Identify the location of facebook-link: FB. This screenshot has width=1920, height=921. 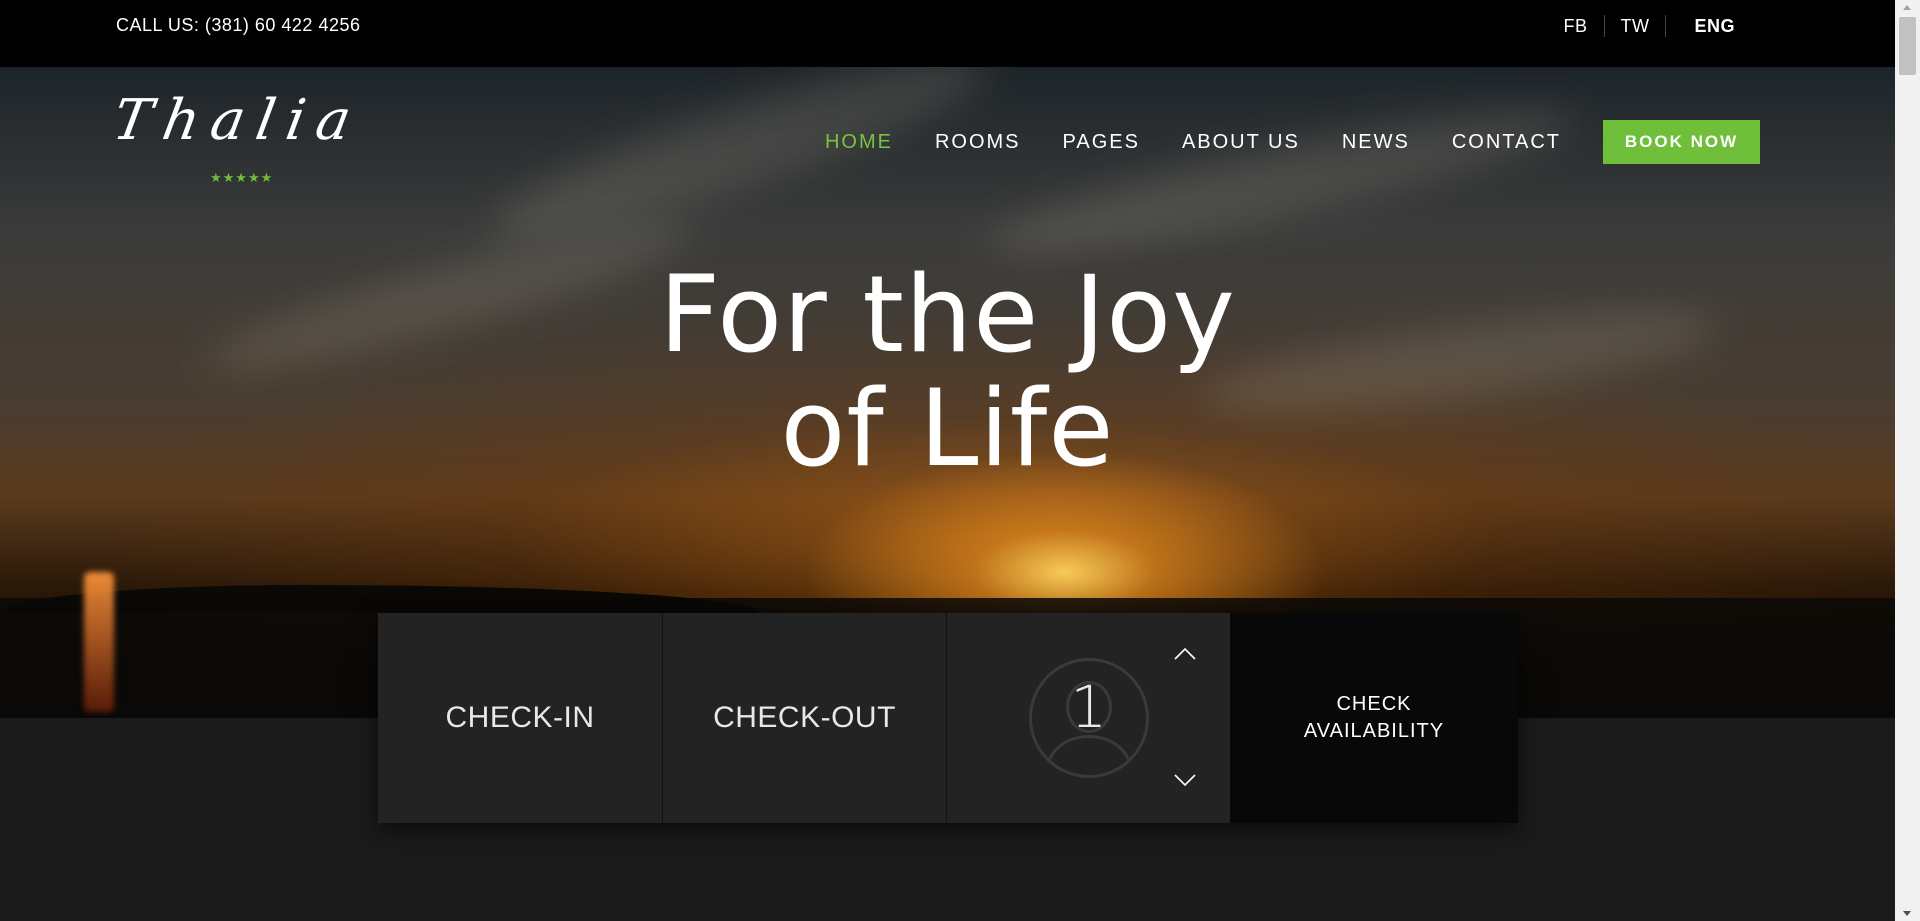
(1575, 26).